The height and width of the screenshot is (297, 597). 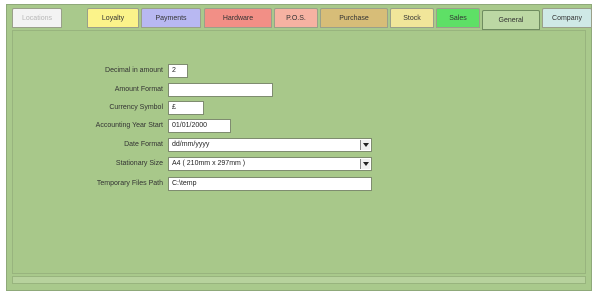 I want to click on tab-purchase: Purchase, so click(x=354, y=18).